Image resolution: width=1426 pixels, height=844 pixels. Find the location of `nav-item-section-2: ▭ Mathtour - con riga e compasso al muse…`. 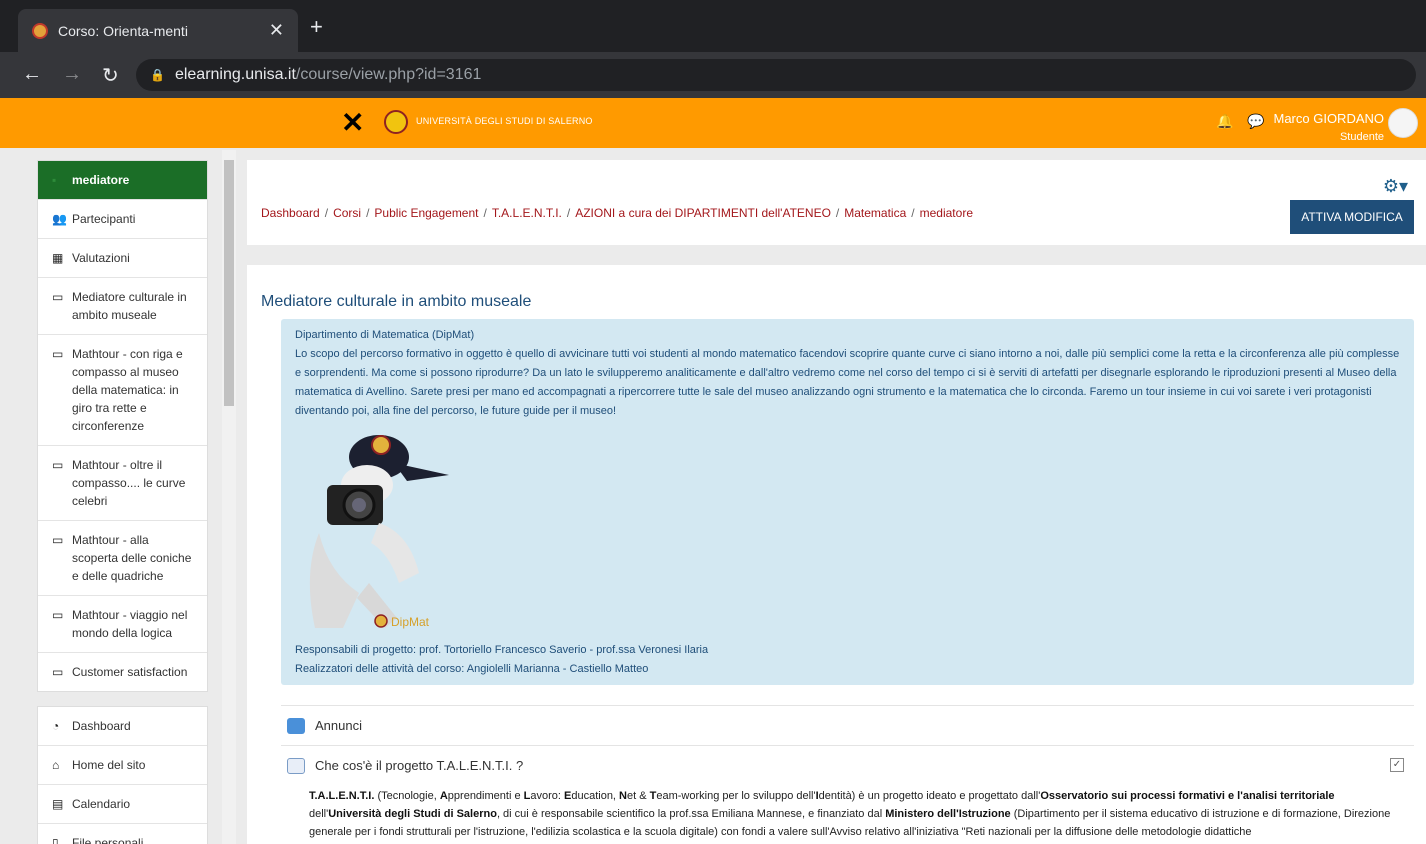

nav-item-section-2: ▭ Mathtour - con riga e compasso al muse… is located at coordinates (122, 390).